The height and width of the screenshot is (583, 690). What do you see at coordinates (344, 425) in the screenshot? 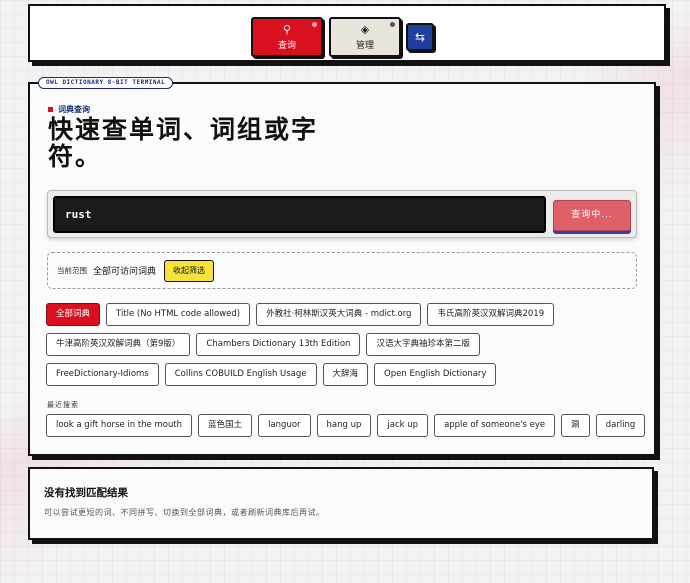
I see `recent-search-chip: hang up` at bounding box center [344, 425].